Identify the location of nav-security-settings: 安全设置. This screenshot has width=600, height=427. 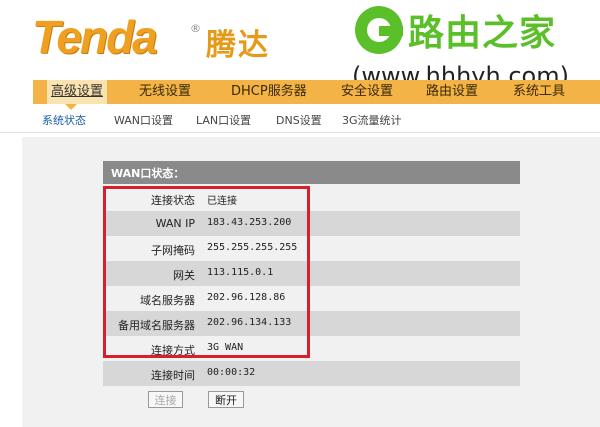
(367, 92).